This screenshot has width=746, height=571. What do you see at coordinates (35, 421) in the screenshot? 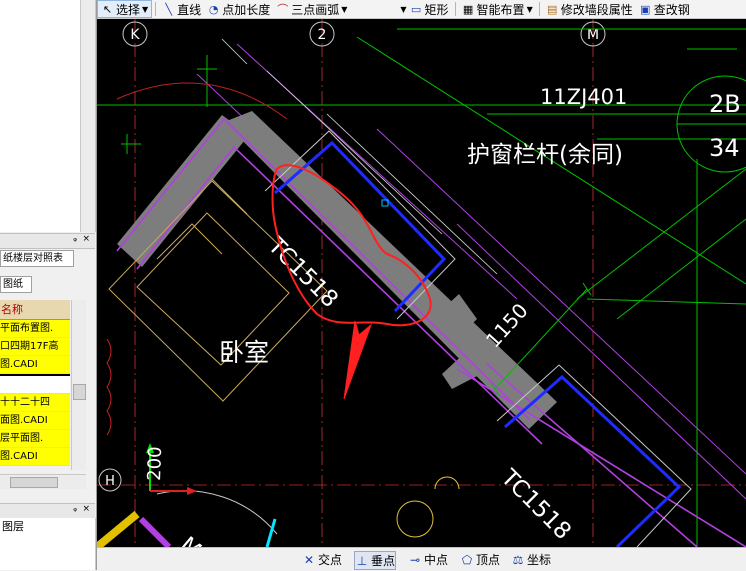
I see `list-item: 面图.CADI` at bounding box center [35, 421].